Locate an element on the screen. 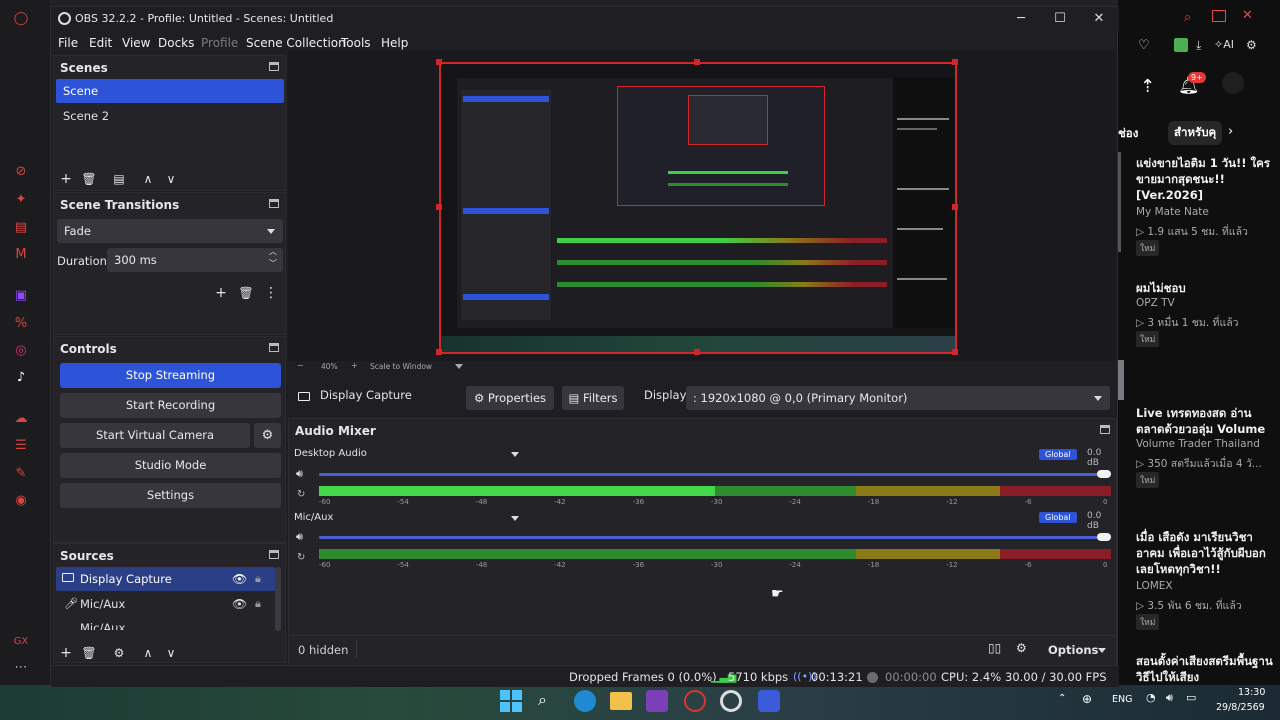  tab-for-you: สำหรับคุ is located at coordinates (1195, 133).